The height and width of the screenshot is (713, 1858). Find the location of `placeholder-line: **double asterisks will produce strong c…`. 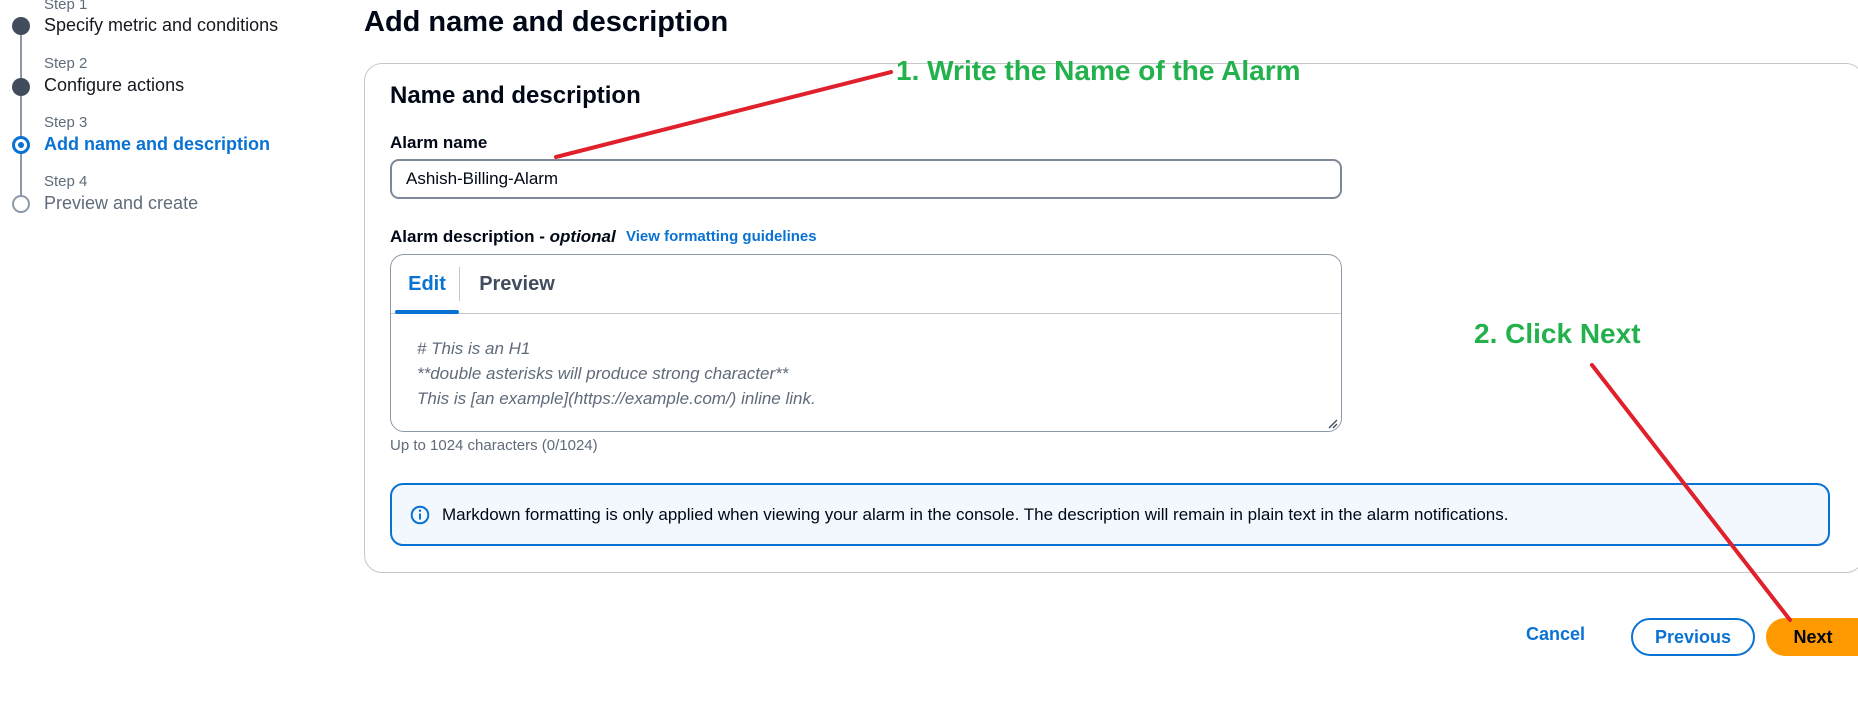

placeholder-line: **double asterisks will produce strong c… is located at coordinates (603, 373).